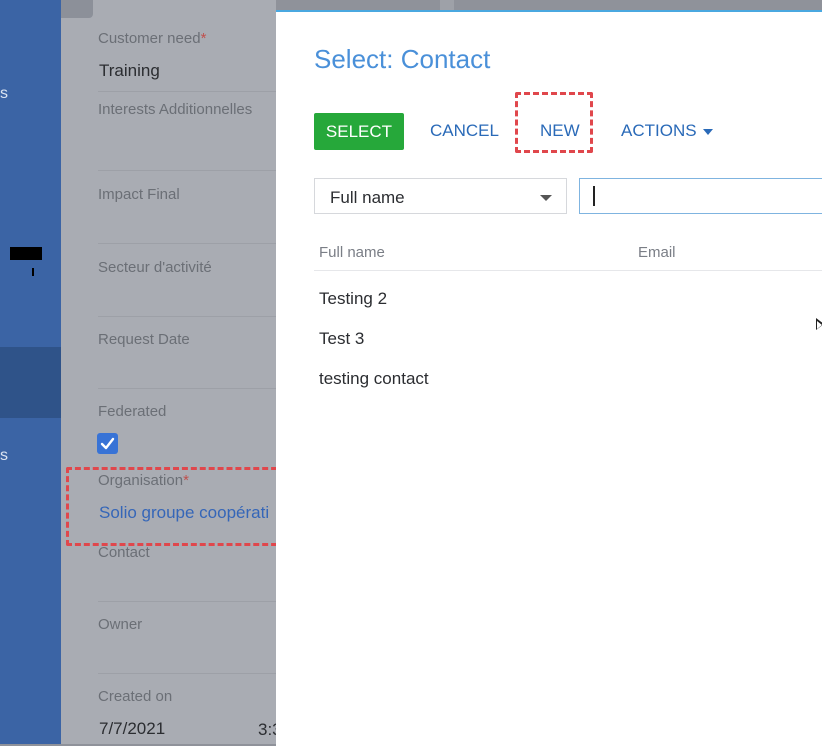 The image size is (822, 746). What do you see at coordinates (374, 379) in the screenshot?
I see `table-row: testing contact` at bounding box center [374, 379].